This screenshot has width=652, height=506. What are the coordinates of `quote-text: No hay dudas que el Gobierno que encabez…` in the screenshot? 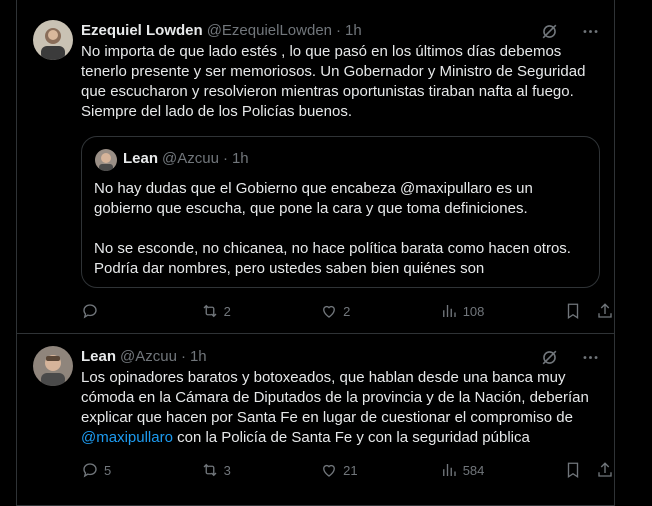 It's located at (332, 228).